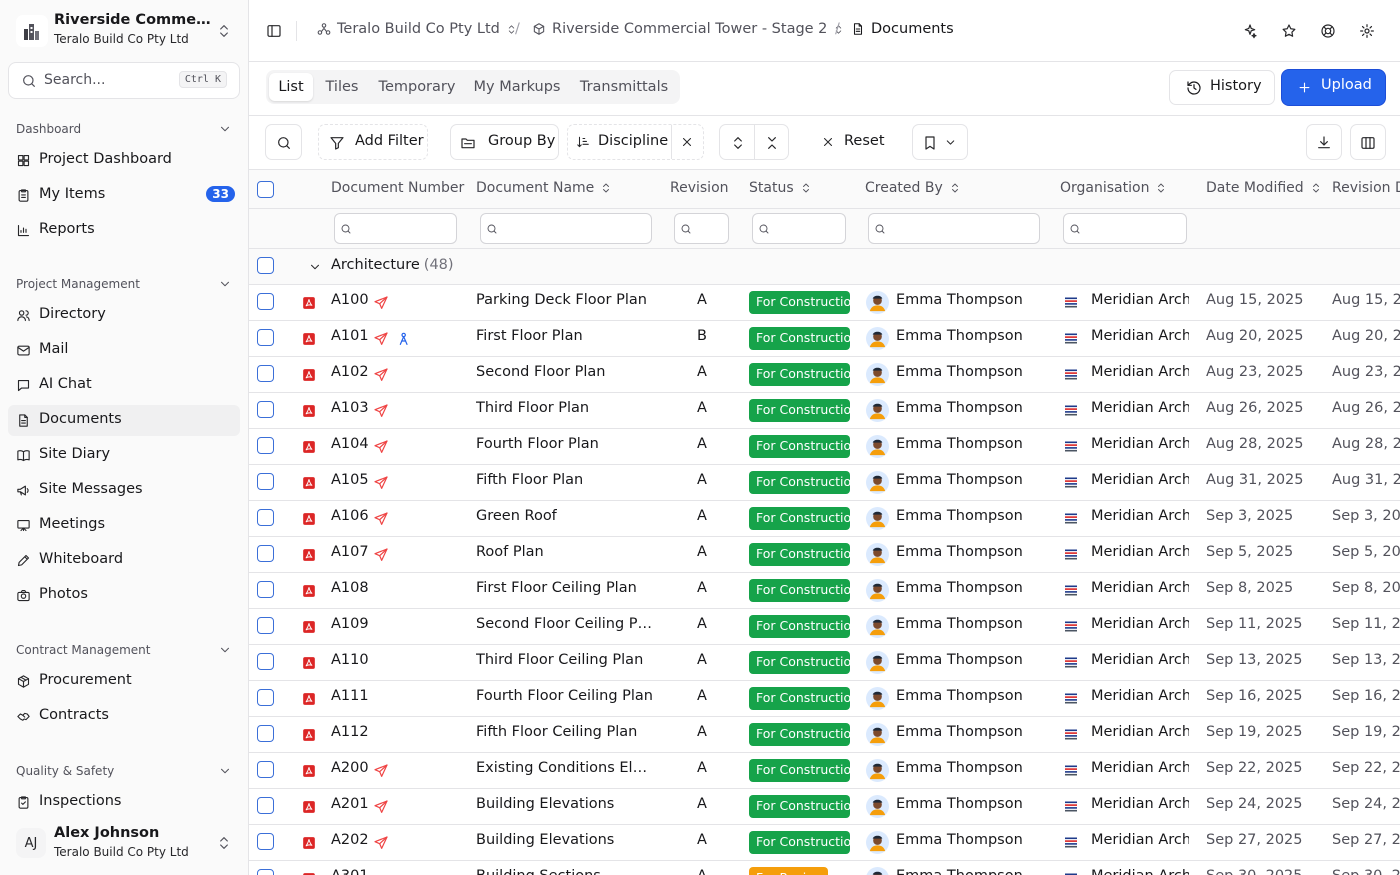 The width and height of the screenshot is (1400, 875). What do you see at coordinates (635, 142) in the screenshot?
I see `discipline-group-chip: Discipline` at bounding box center [635, 142].